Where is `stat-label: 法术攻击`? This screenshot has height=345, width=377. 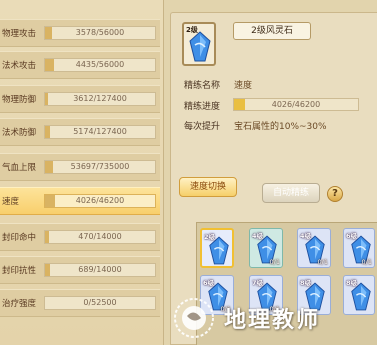 stat-label: 法术攻击 is located at coordinates (19, 66).